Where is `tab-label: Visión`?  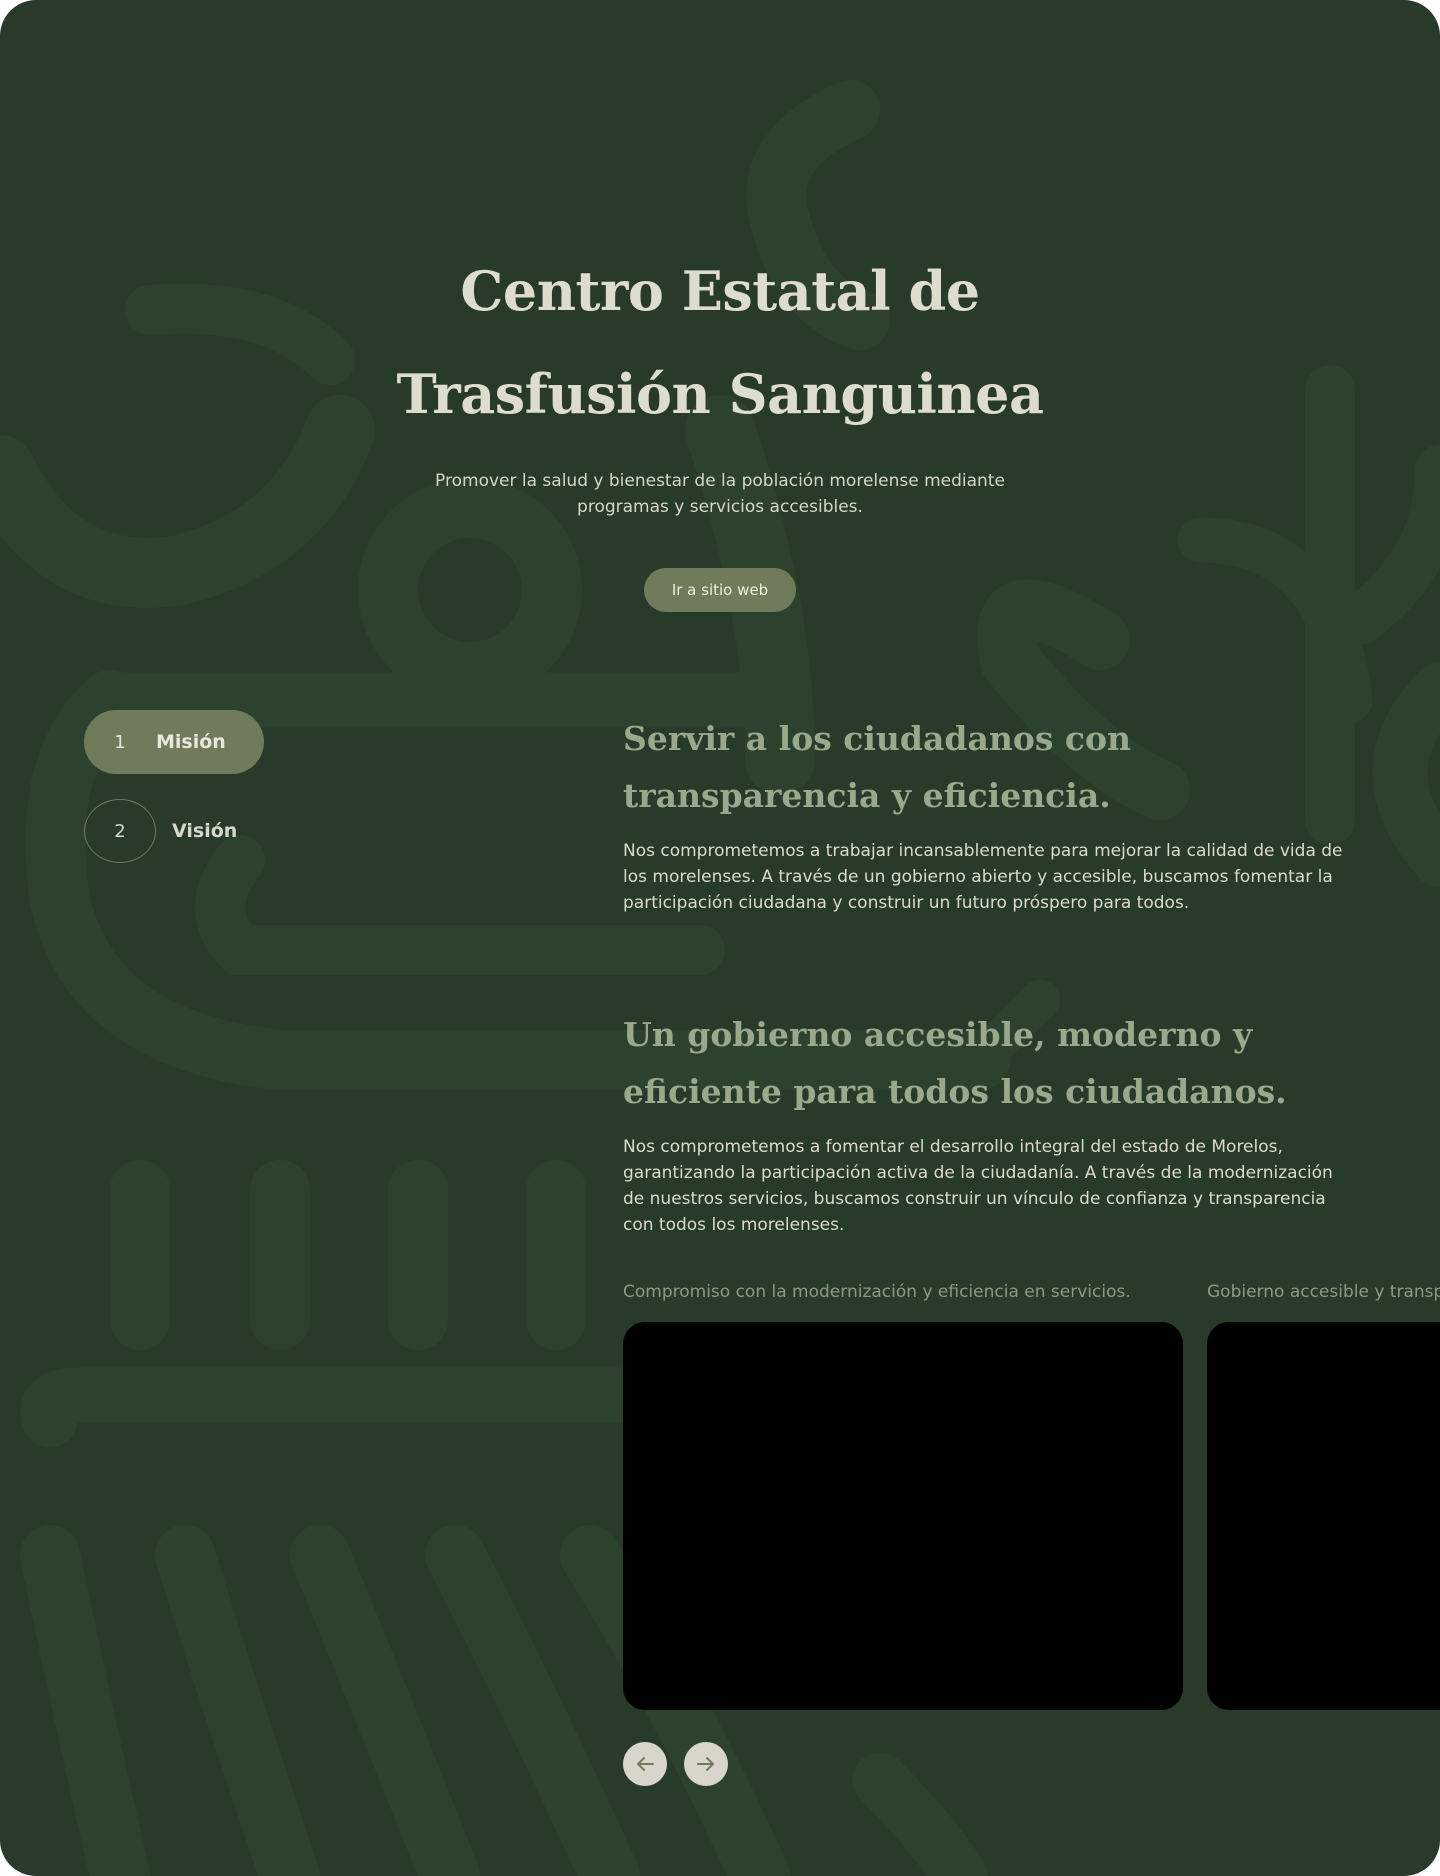
tab-label: Visión is located at coordinates (205, 831).